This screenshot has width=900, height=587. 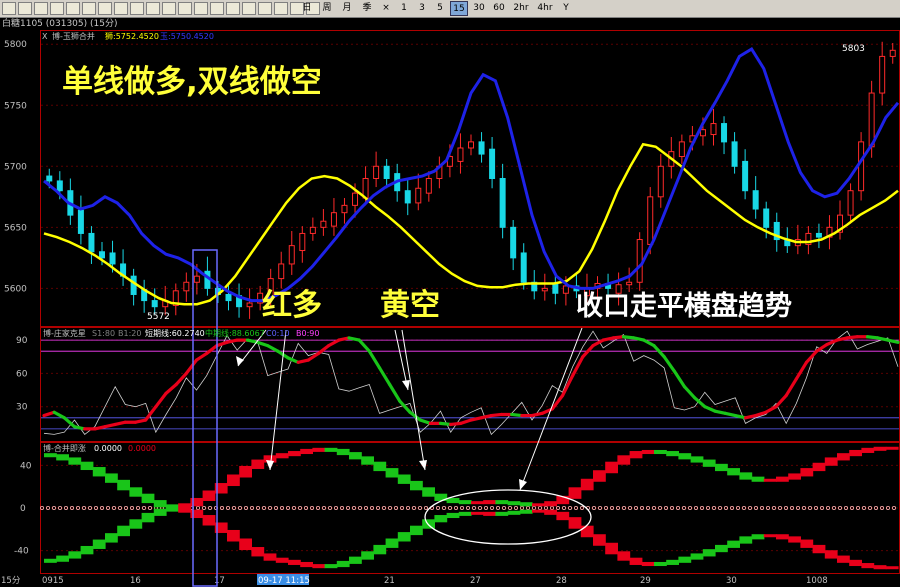 What do you see at coordinates (422, 8) in the screenshot?
I see `period-tab: 3` at bounding box center [422, 8].